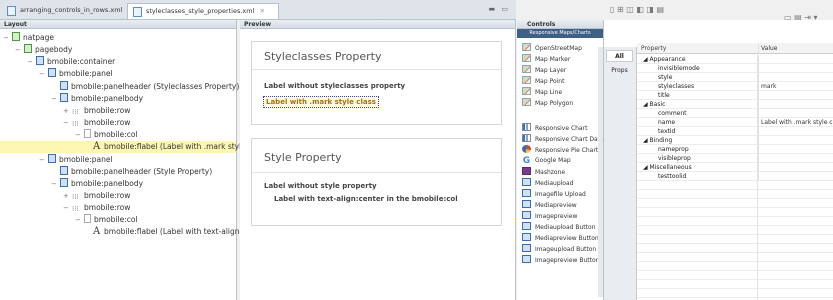 Image resolution: width=833 pixels, height=300 pixels. Describe the element at coordinates (620, 173) in the screenshot. I see `properties-tabs: All Props` at that location.